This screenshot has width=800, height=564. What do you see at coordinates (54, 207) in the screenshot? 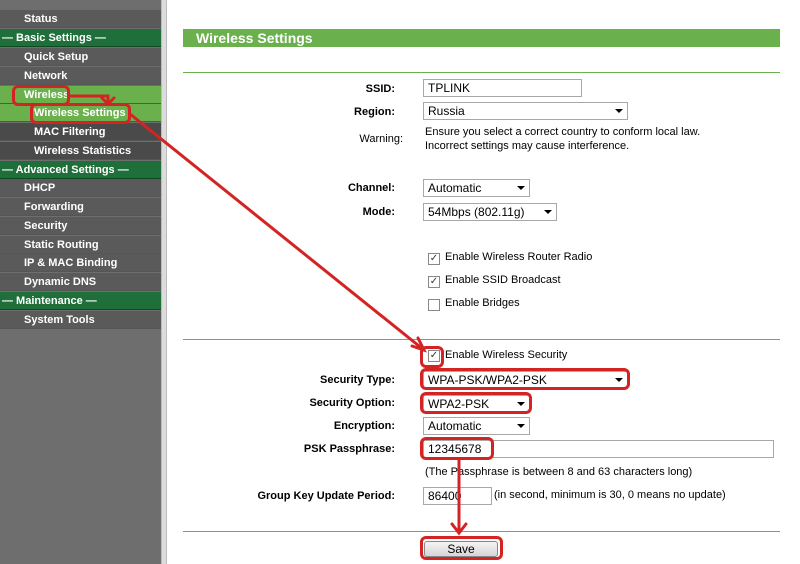
I see `sidebar-item-label: Forwarding` at bounding box center [54, 207].